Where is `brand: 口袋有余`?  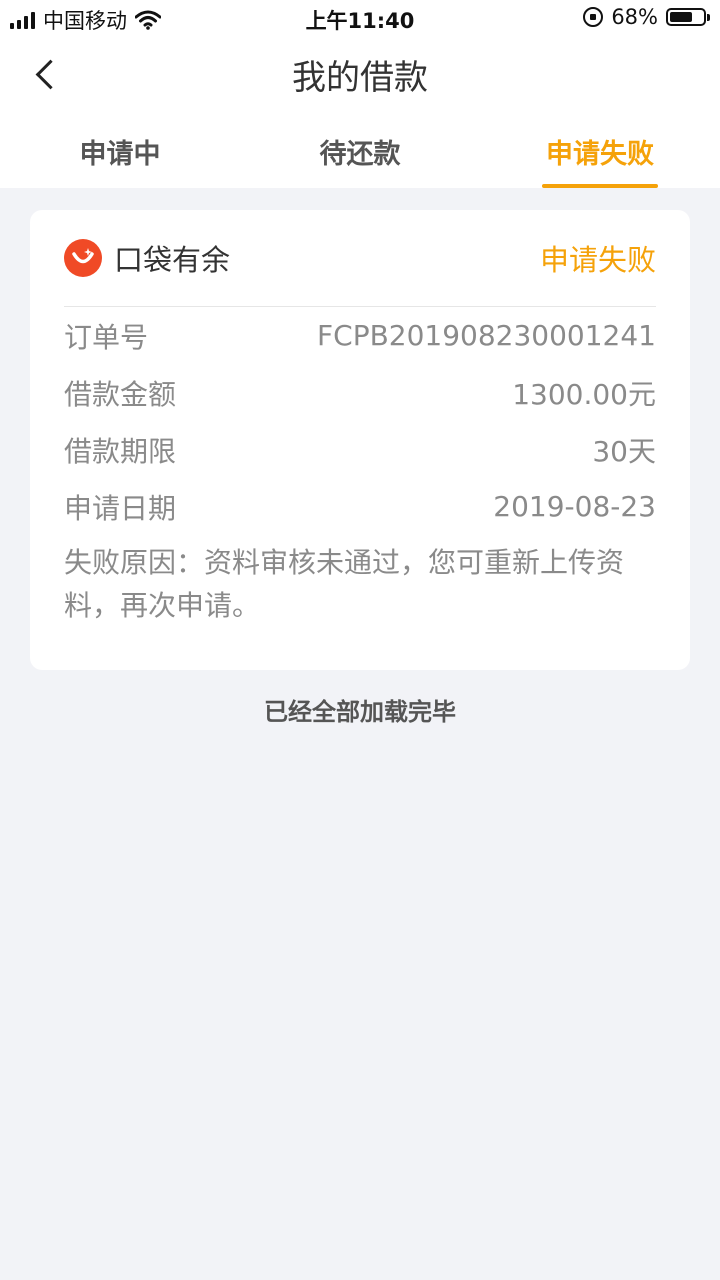
brand: 口袋有余 is located at coordinates (147, 258).